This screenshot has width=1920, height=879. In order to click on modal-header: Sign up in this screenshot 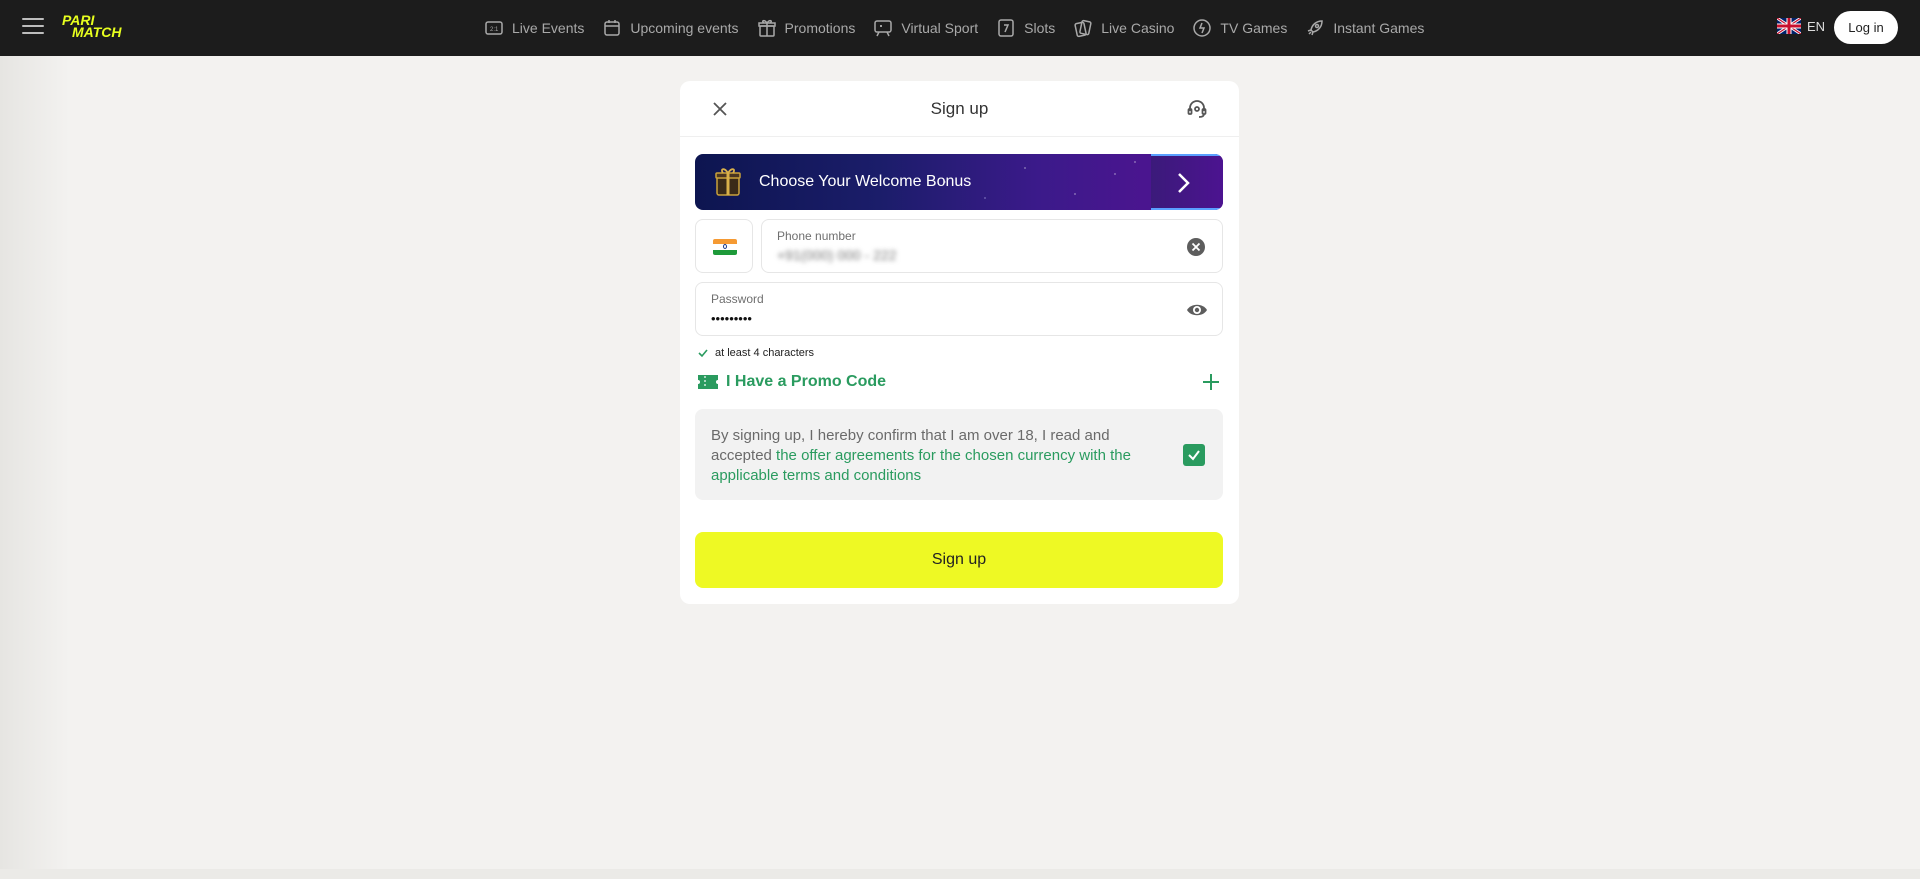, I will do `click(959, 109)`.